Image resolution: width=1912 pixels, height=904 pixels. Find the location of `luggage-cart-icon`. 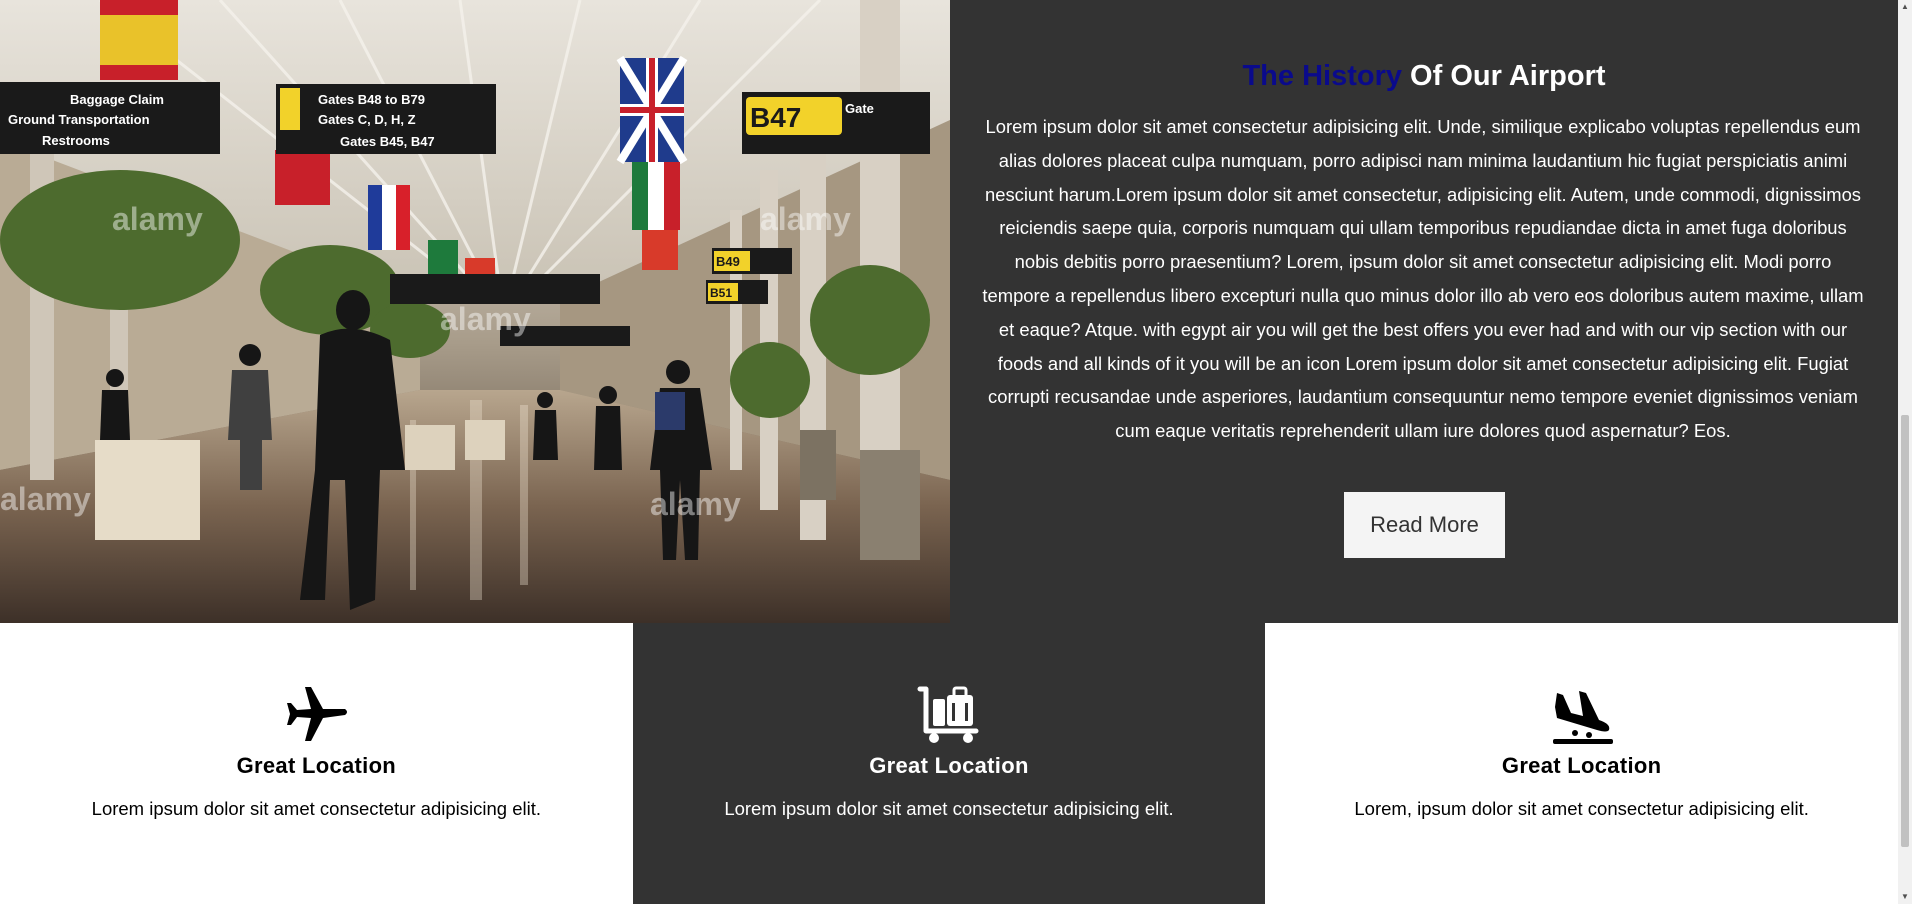

luggage-cart-icon is located at coordinates (948, 714).